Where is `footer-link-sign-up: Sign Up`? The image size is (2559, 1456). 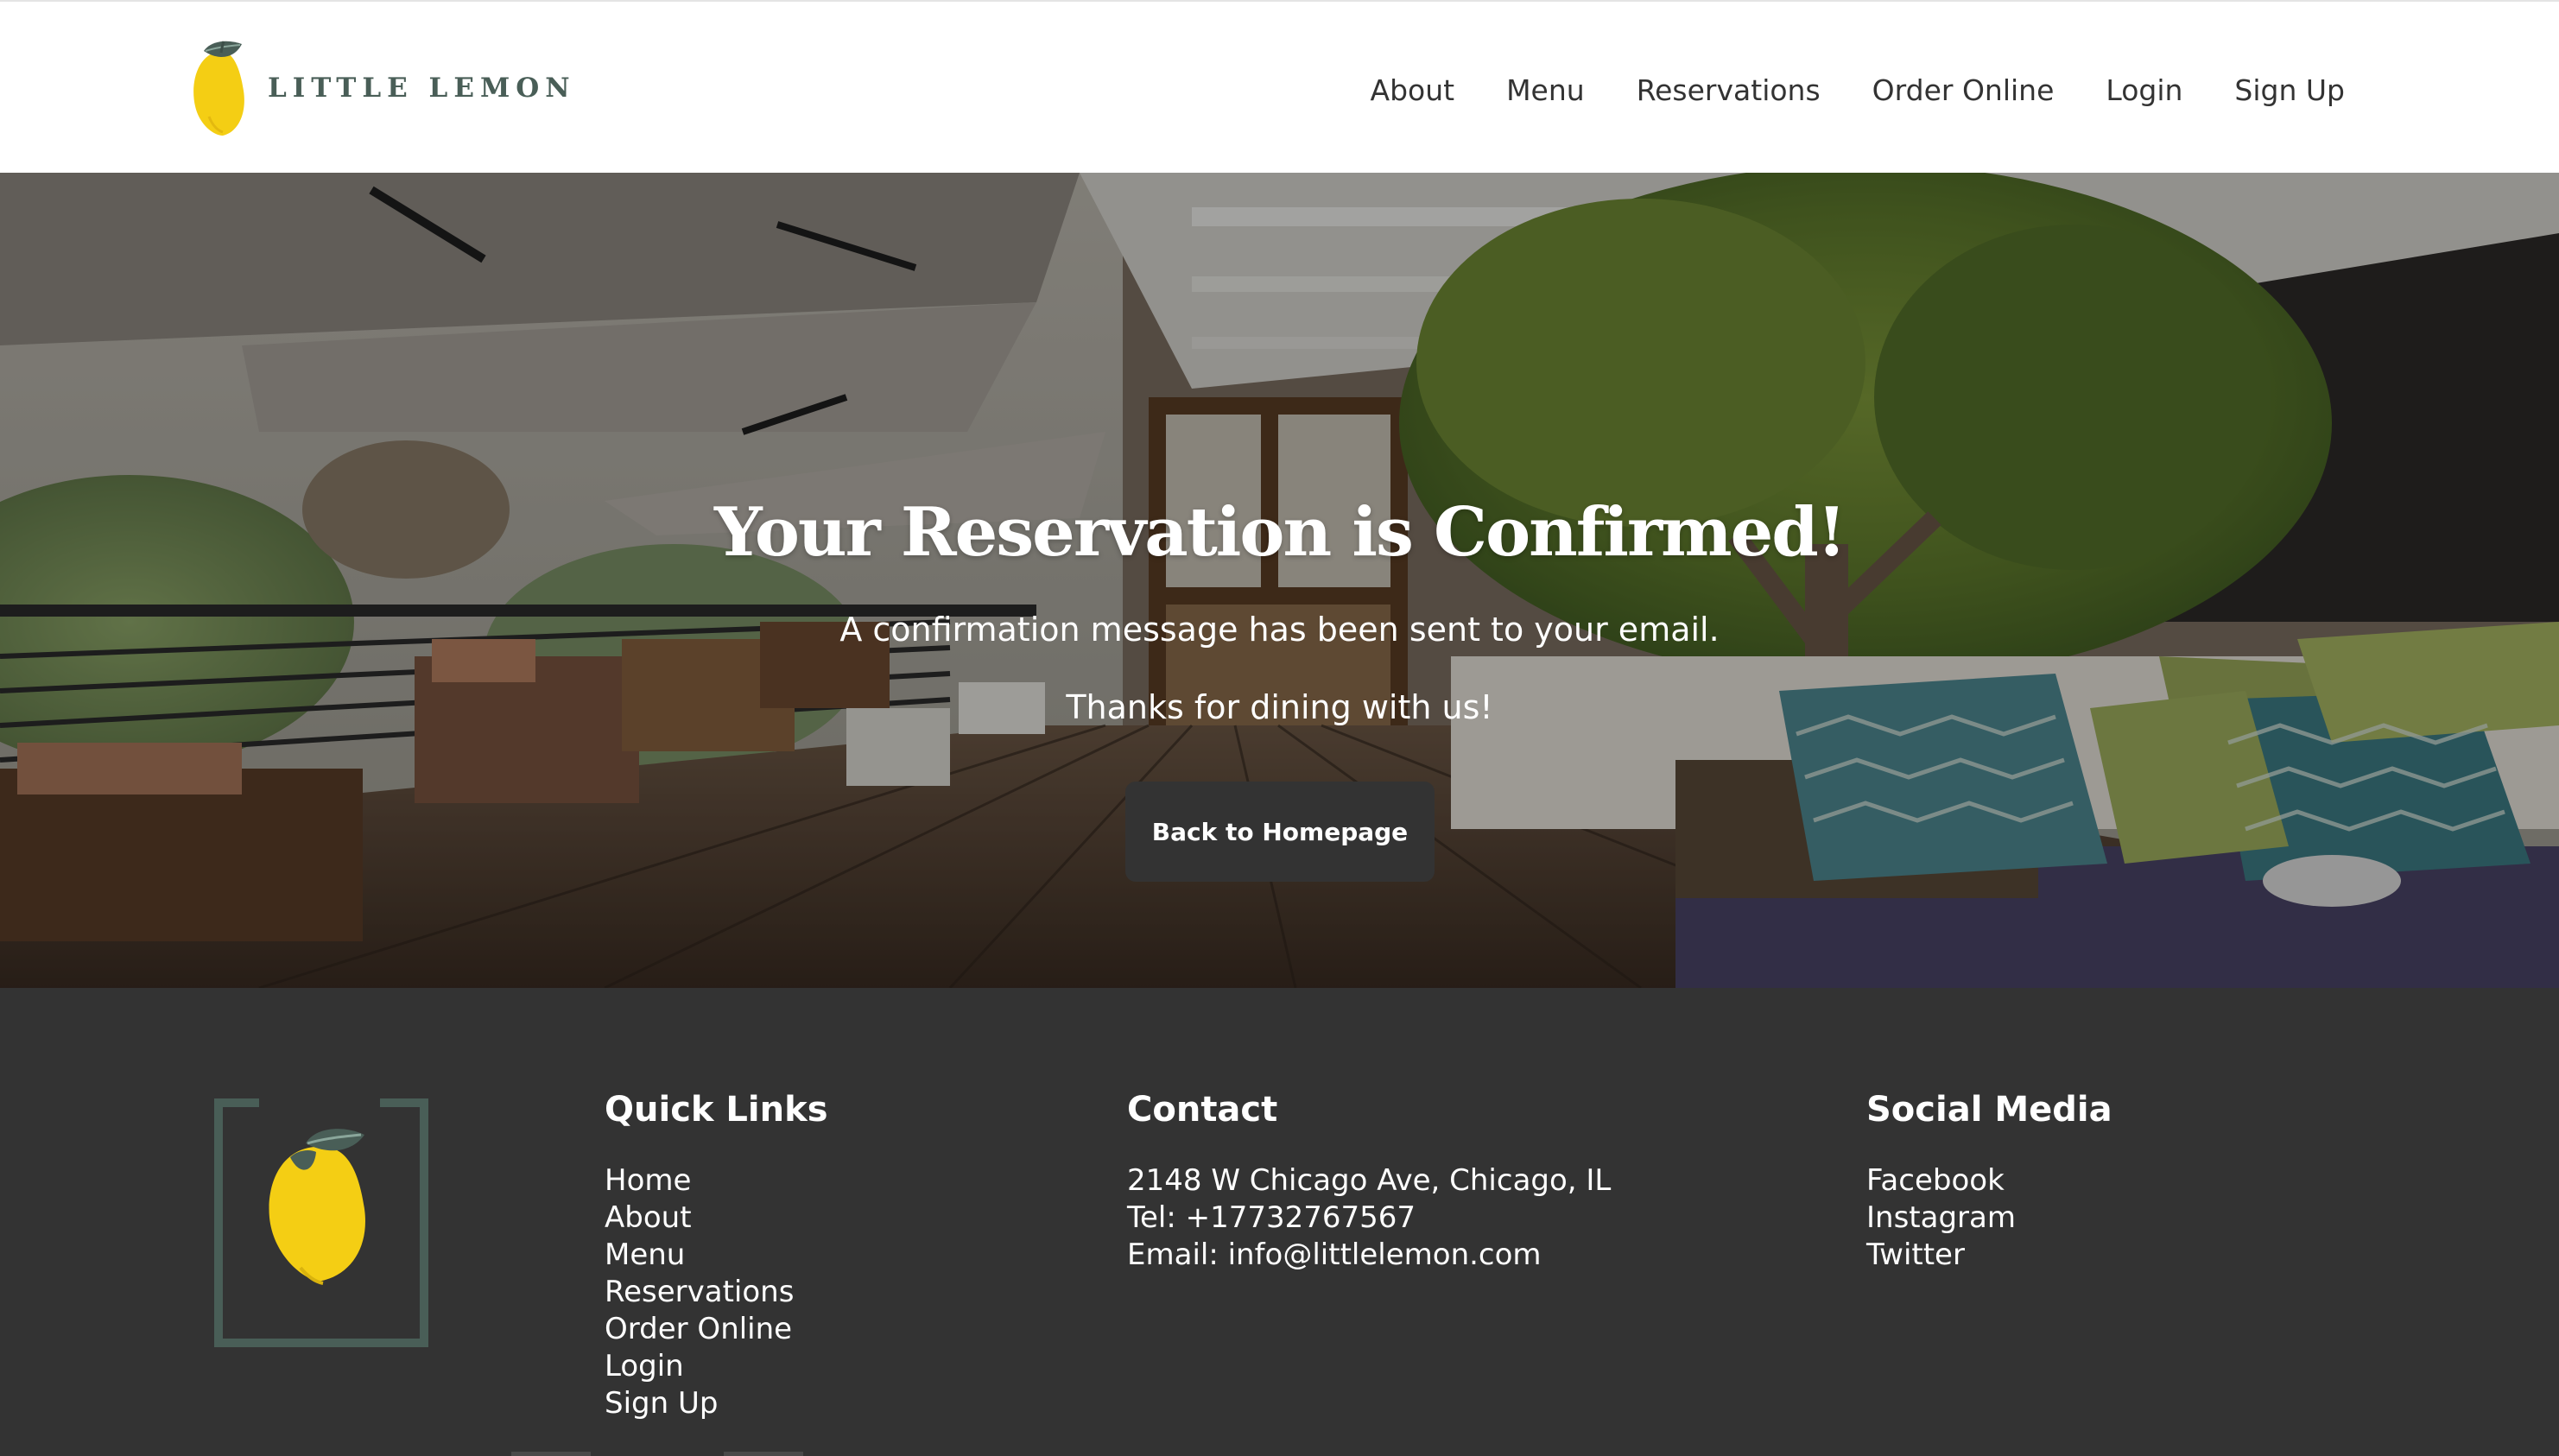
footer-link-sign-up: Sign Up is located at coordinates (716, 1404).